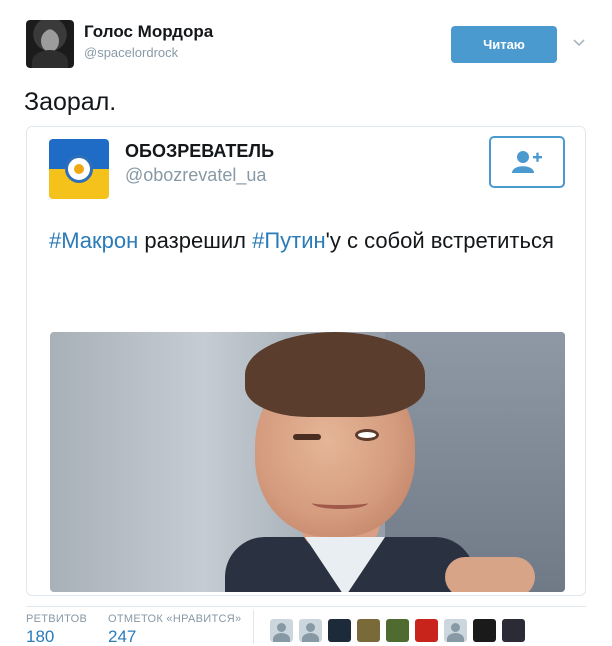 Image resolution: width=612 pixels, height=646 pixels. I want to click on globe-logo-icon, so click(79, 169).